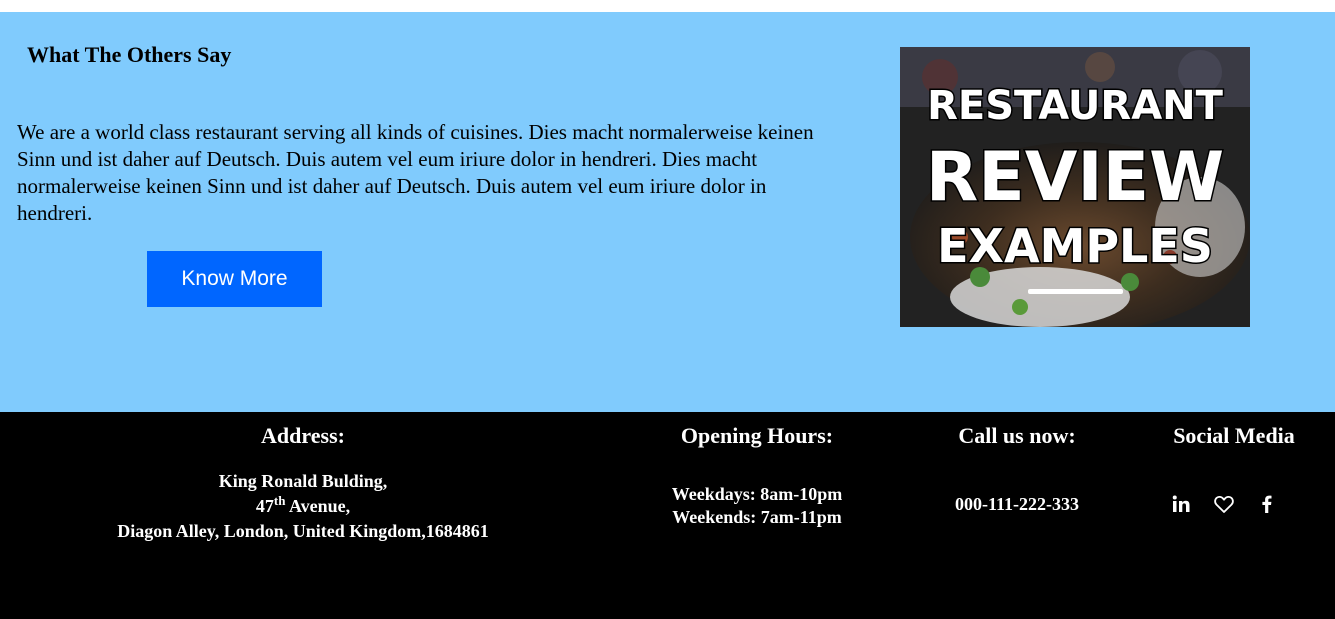 This screenshot has height=619, width=1335. I want to click on address-line-2: 47th Avenue,, so click(303, 506).